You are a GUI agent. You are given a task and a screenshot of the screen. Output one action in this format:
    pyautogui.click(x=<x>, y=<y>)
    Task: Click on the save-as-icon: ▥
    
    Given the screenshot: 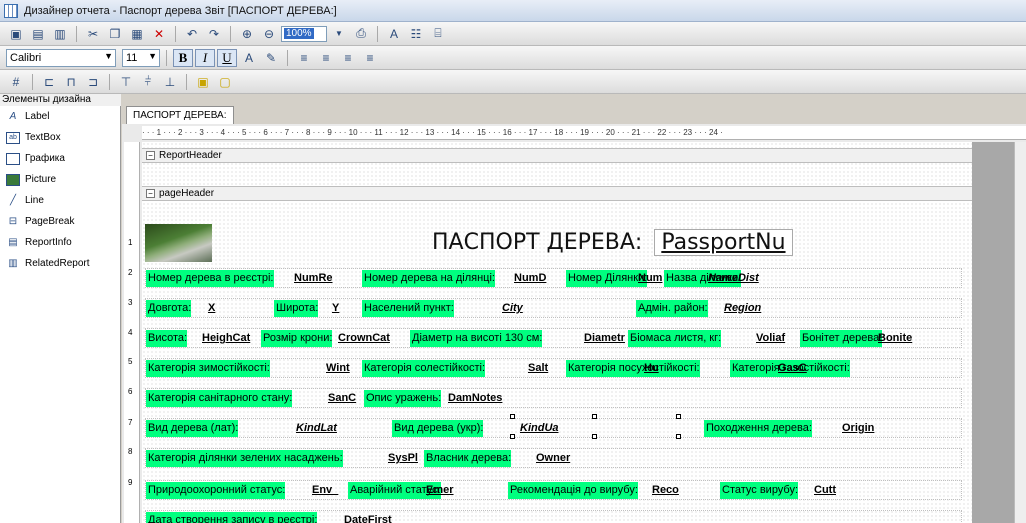 What is the action you would take?
    pyautogui.click(x=60, y=34)
    